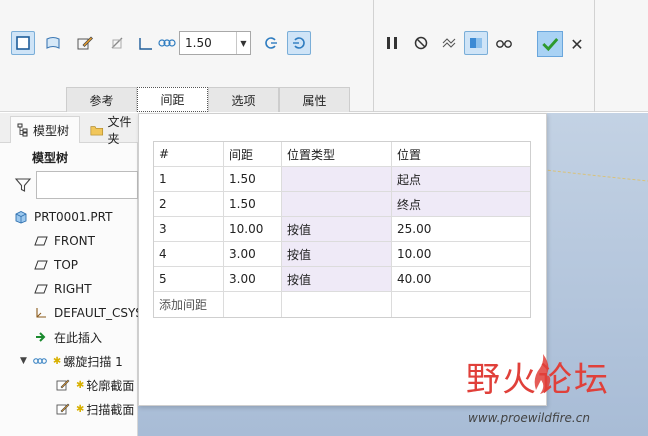 This screenshot has width=648, height=436. What do you see at coordinates (253, 229) in the screenshot?
I see `cell-pitch: 10.00` at bounding box center [253, 229].